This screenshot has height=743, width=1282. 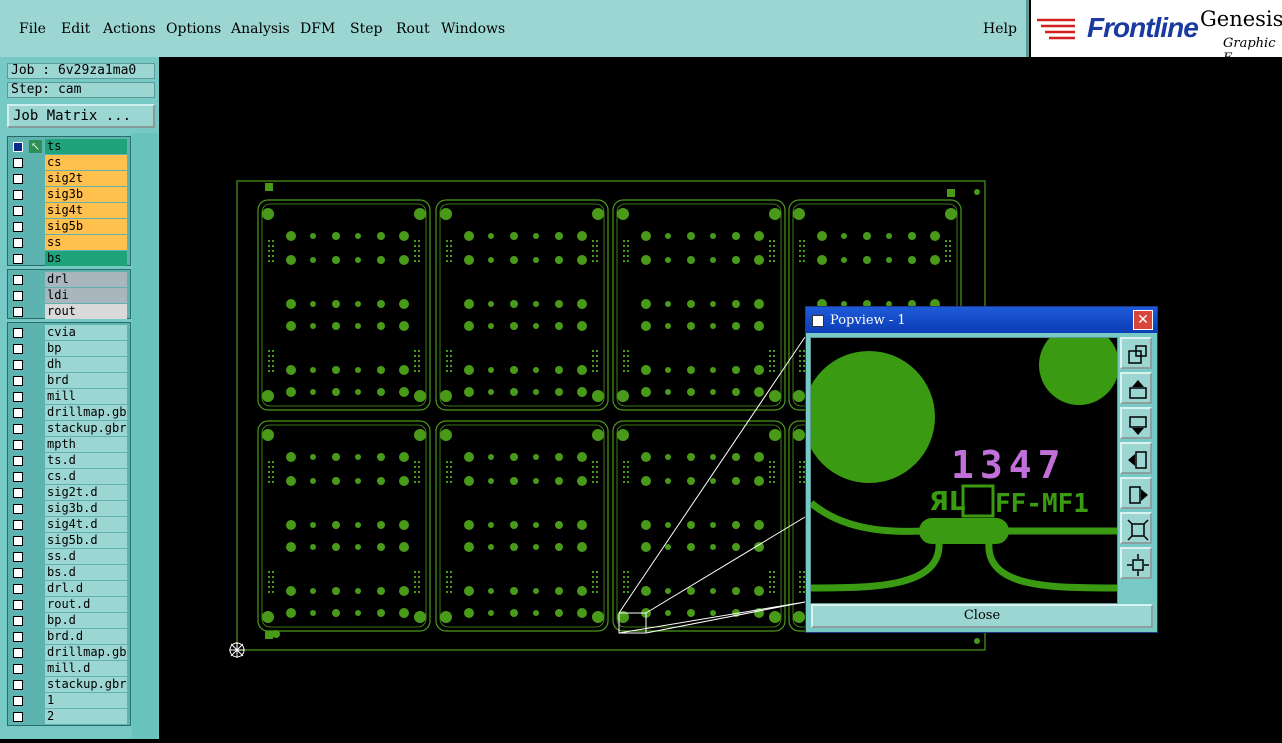 I want to click on zoom-fit-icon, so click(x=1136, y=528).